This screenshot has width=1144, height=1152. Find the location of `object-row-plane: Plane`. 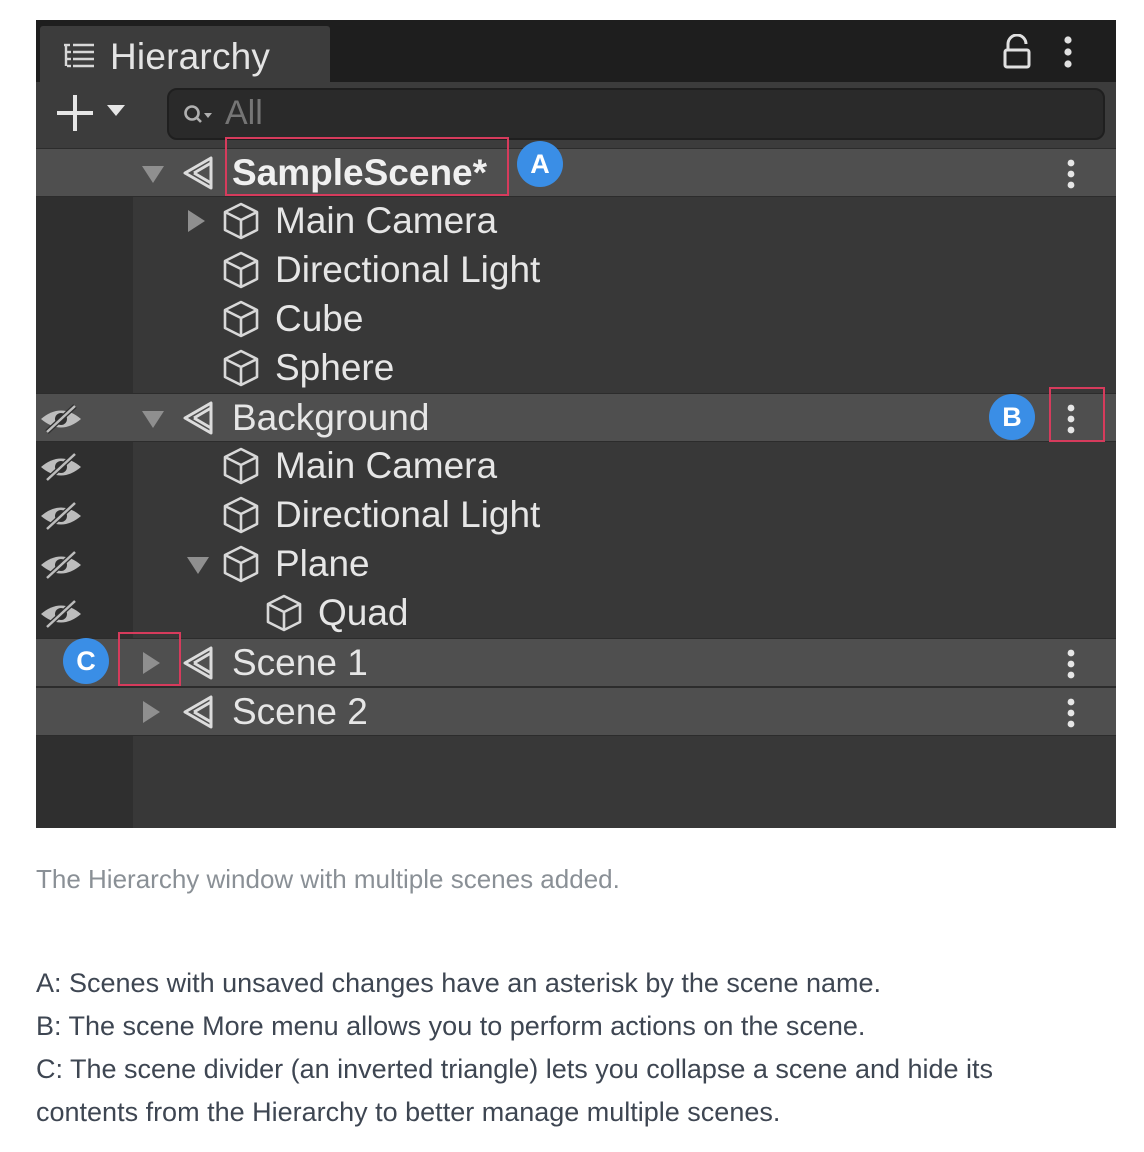

object-row-plane: Plane is located at coordinates (576, 564).